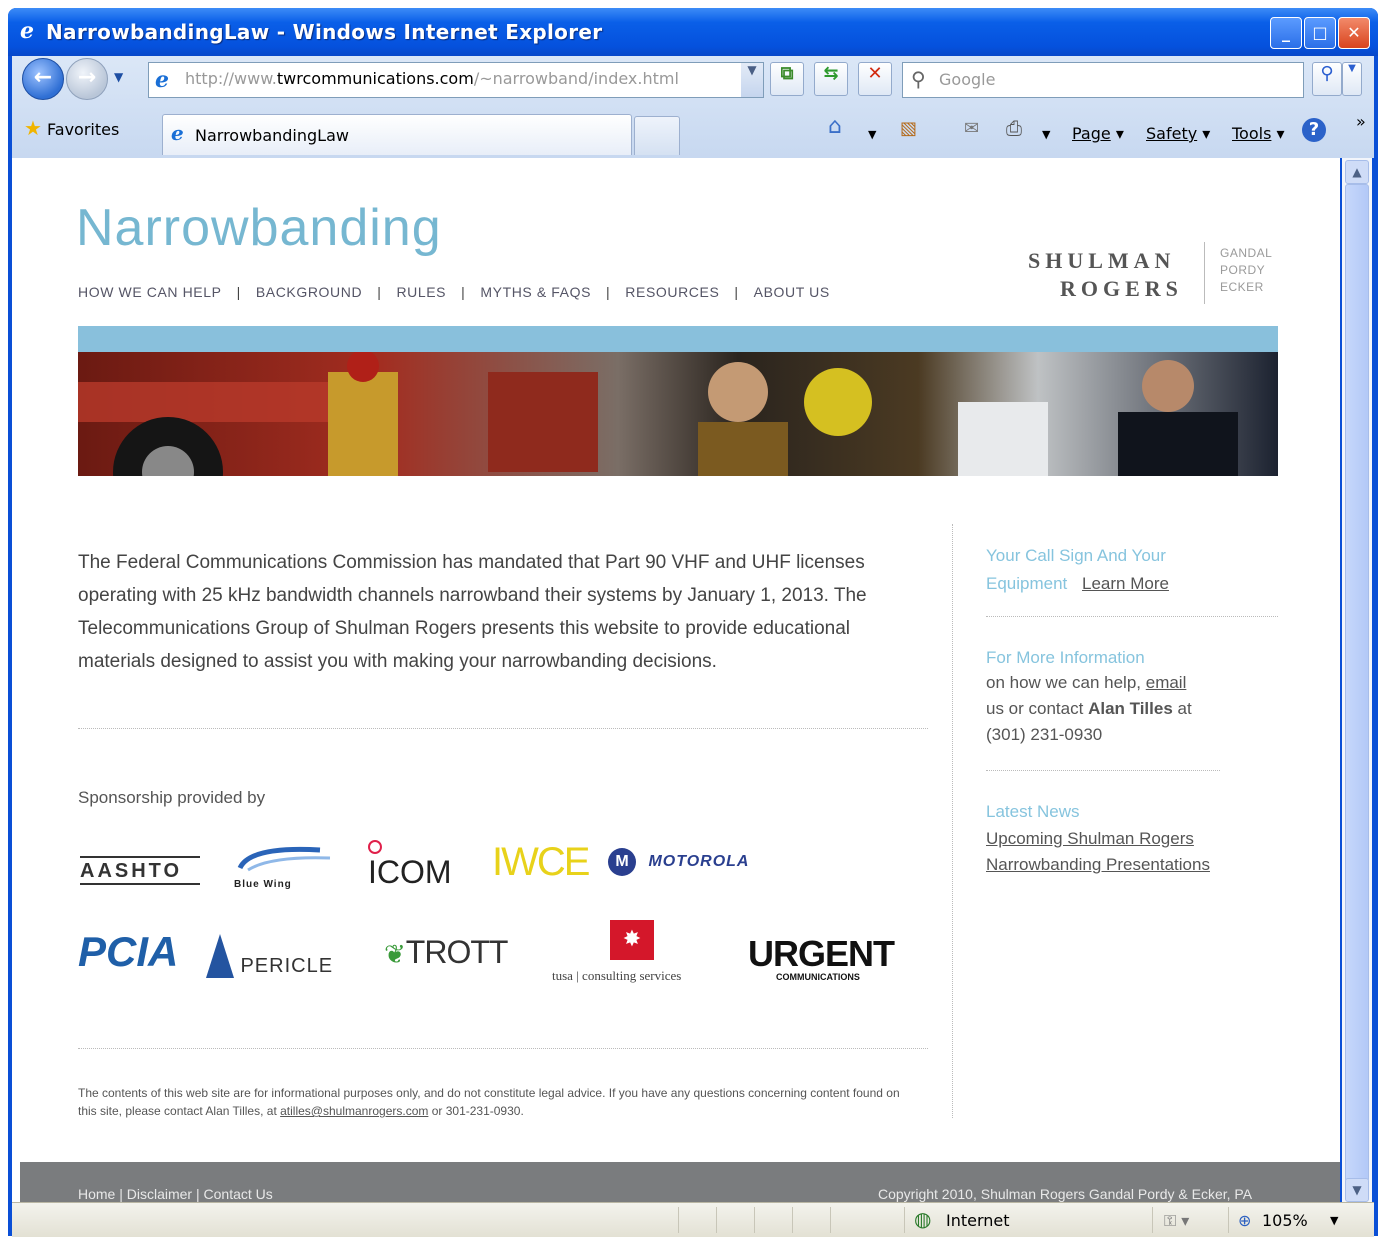  What do you see at coordinates (1098, 133) in the screenshot?
I see `page-menu: Page ▾` at bounding box center [1098, 133].